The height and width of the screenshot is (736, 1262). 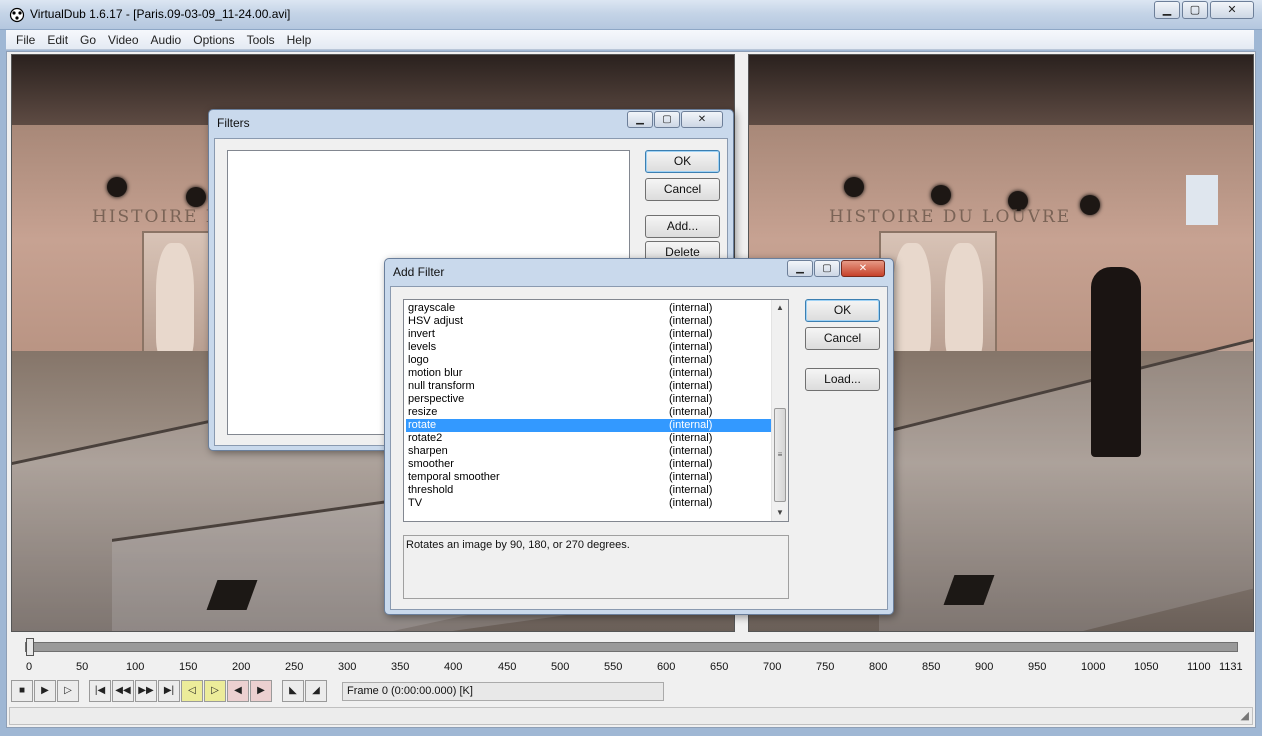 I want to click on filter-name: null transform, so click(x=441, y=386).